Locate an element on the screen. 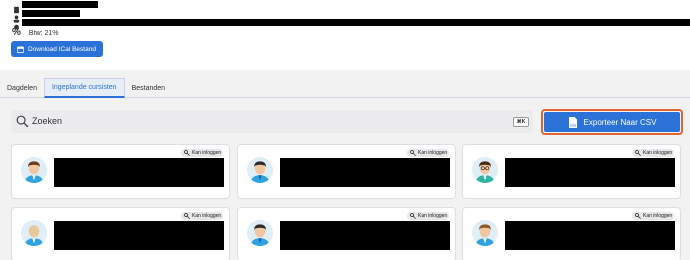  tab-ingeplande-cursisten: Ingeplande cursisten is located at coordinates (84, 88).